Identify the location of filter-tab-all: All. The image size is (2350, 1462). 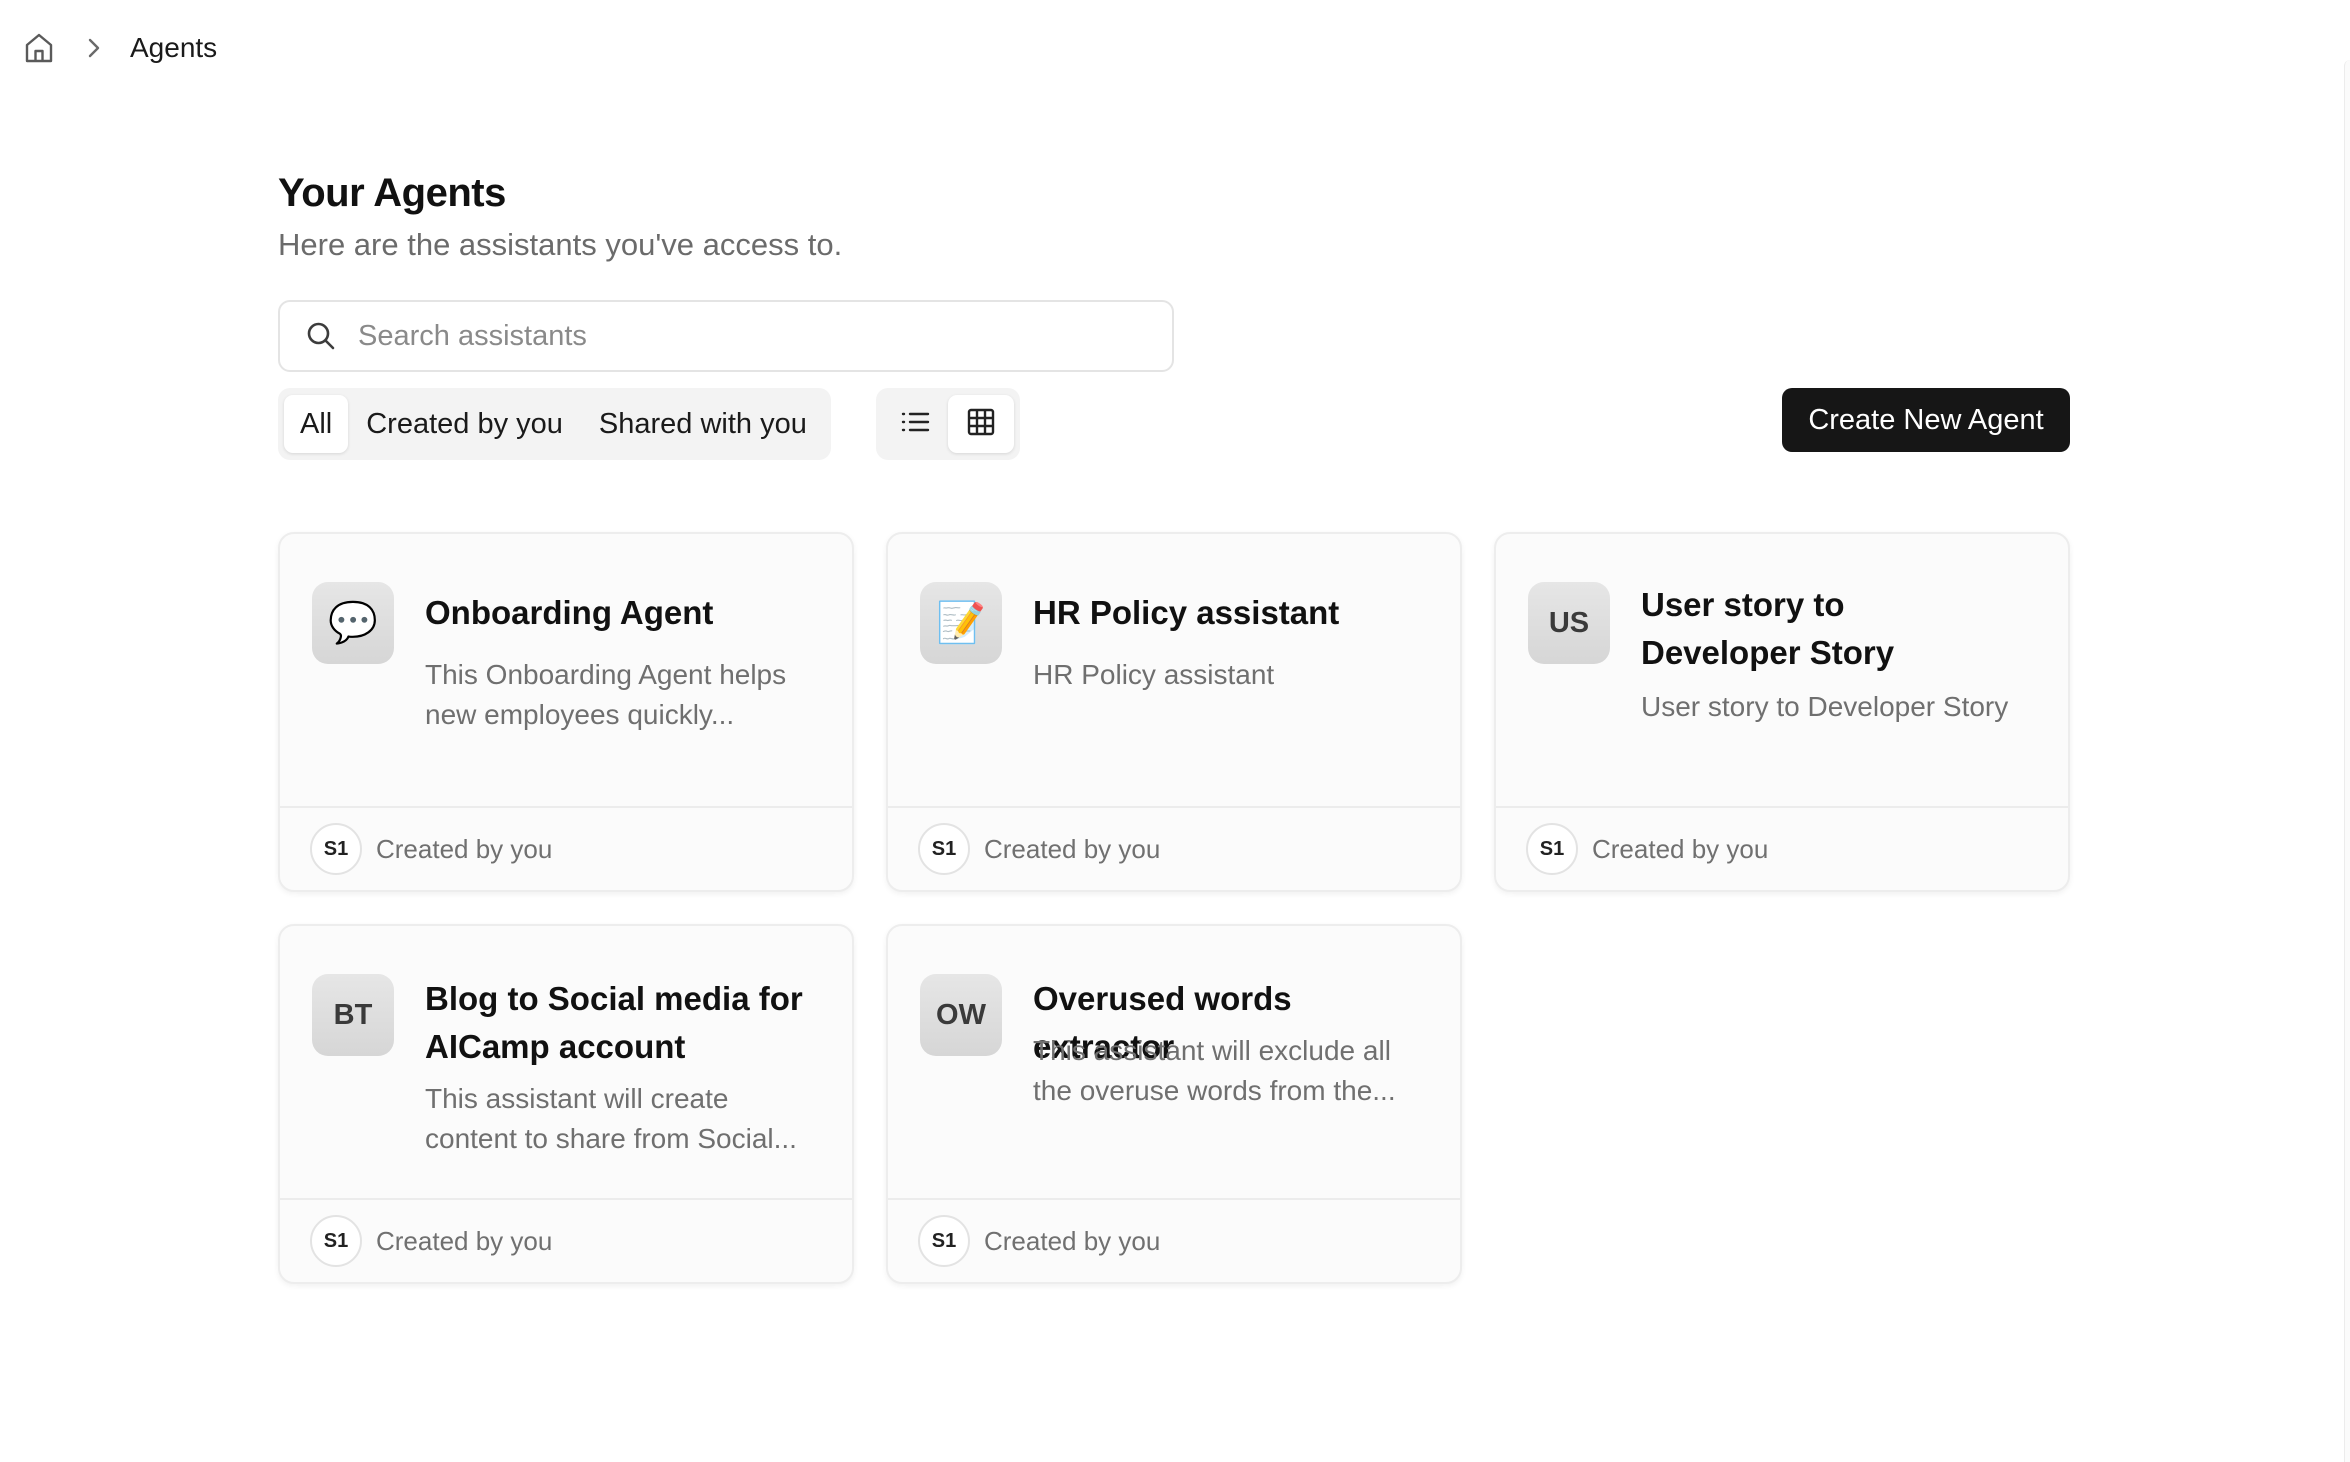
(316, 424).